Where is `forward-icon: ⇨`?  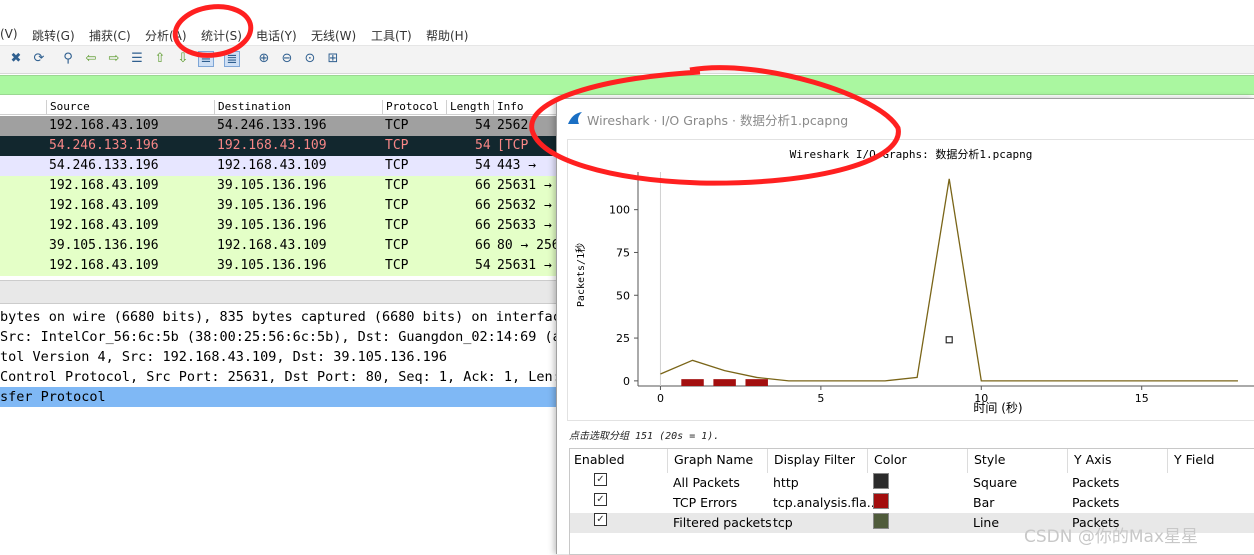 forward-icon: ⇨ is located at coordinates (114, 59).